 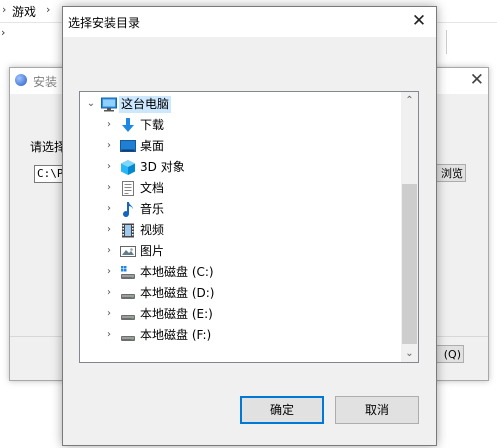 What do you see at coordinates (145, 104) in the screenshot?
I see `tree-item-label: 这台电脑` at bounding box center [145, 104].